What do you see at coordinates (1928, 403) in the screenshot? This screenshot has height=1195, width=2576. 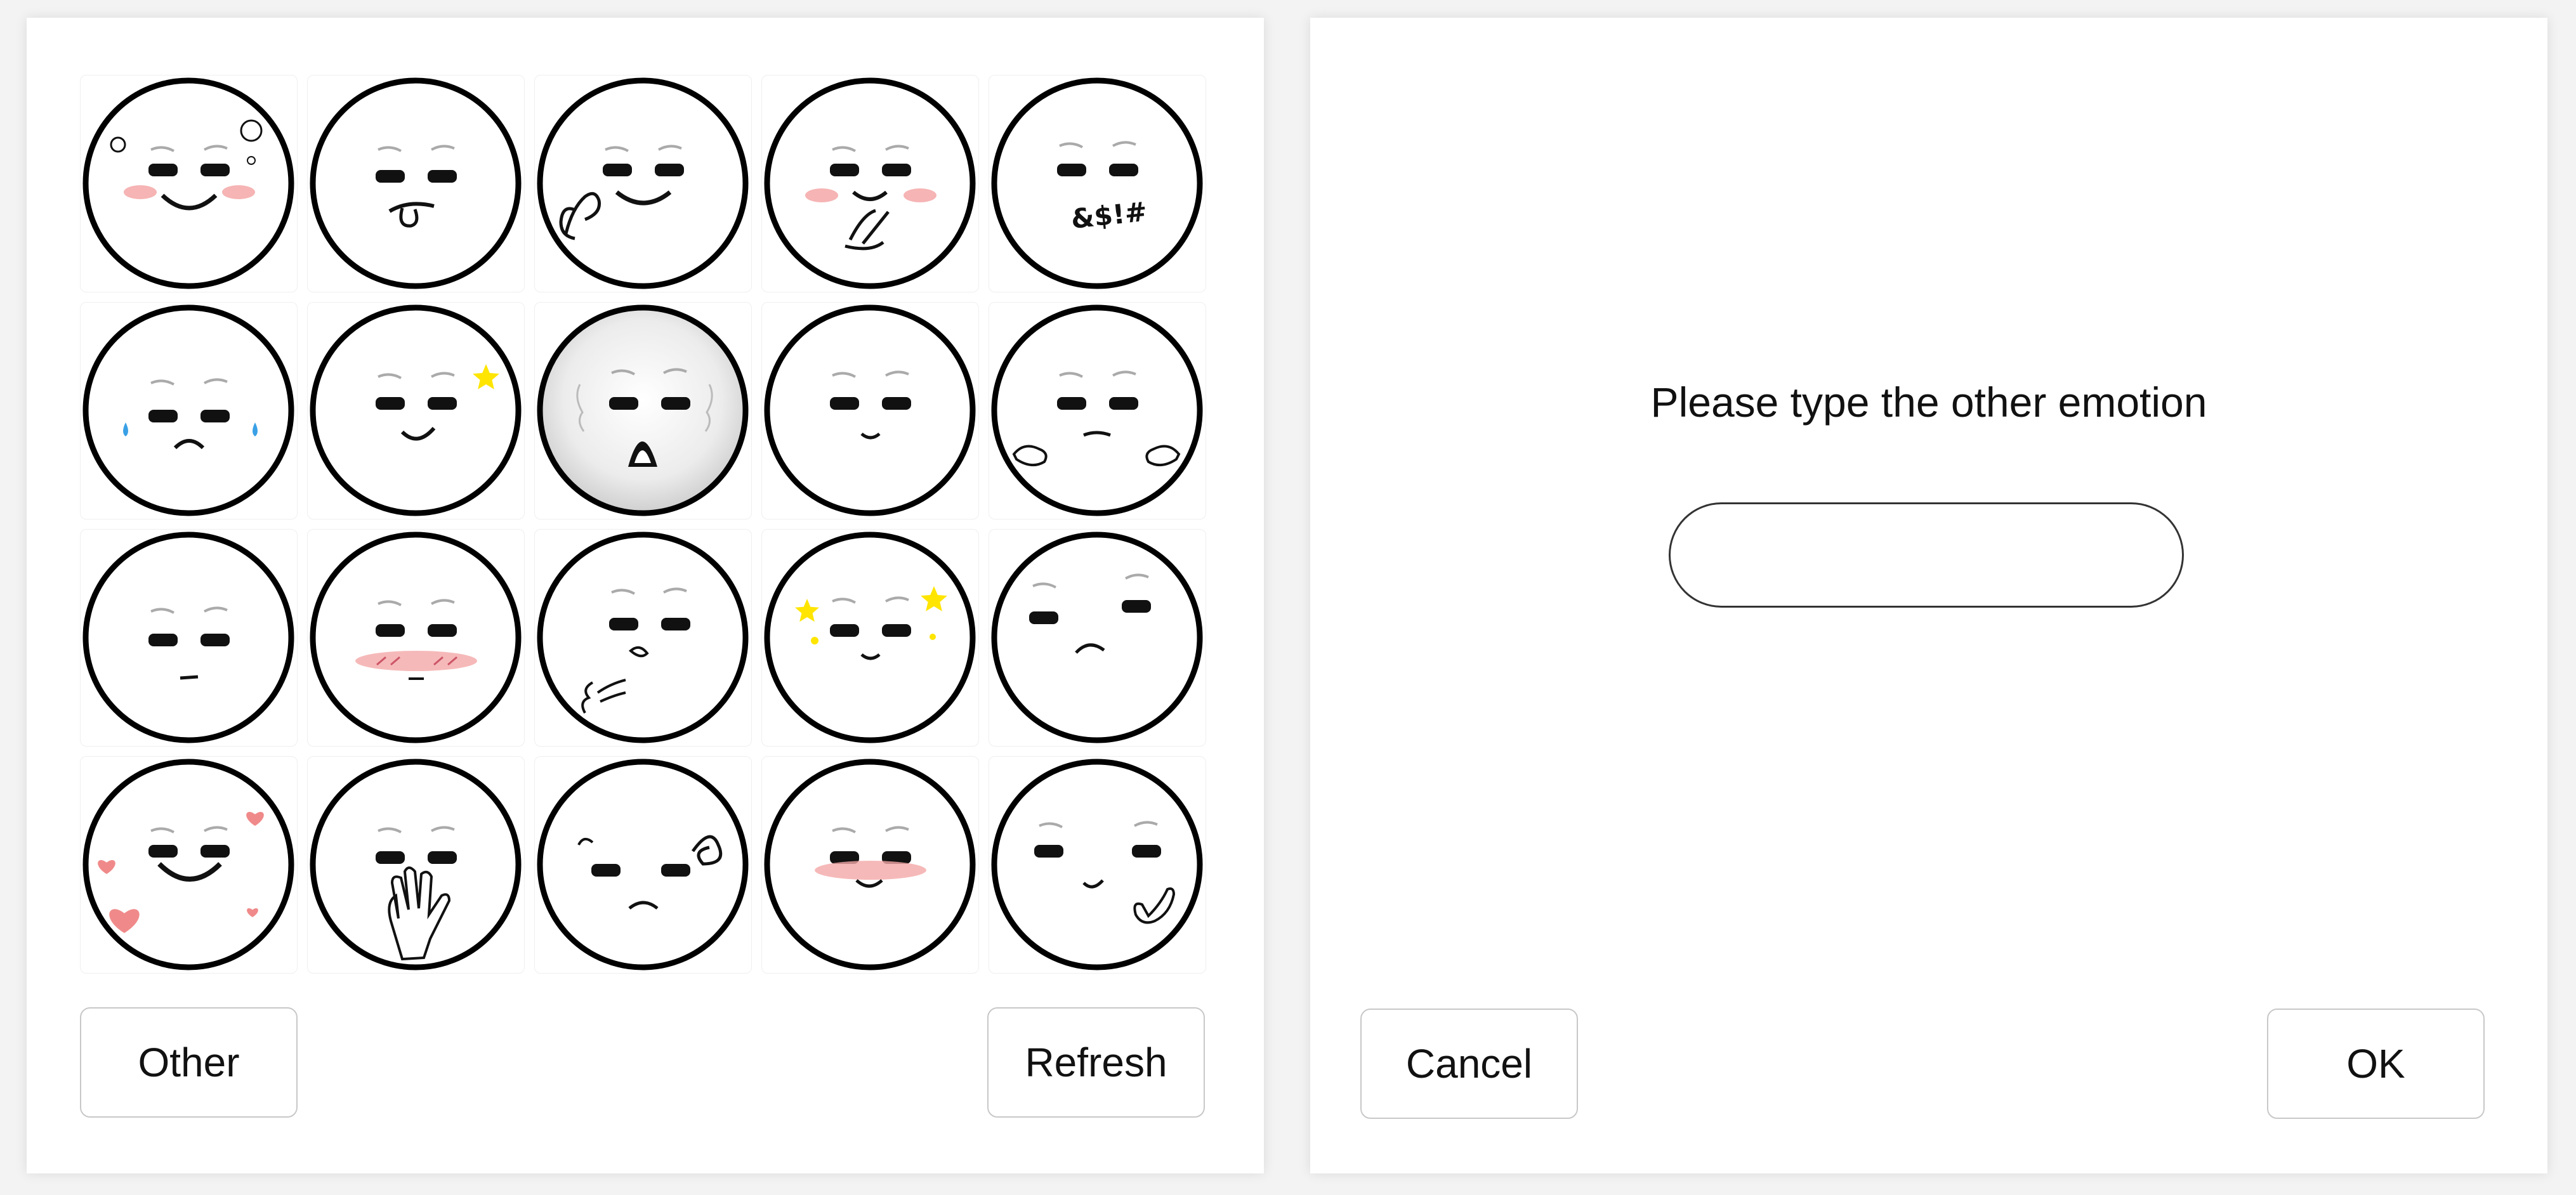 I see `dialog-prompt: Please type the other emotion` at bounding box center [1928, 403].